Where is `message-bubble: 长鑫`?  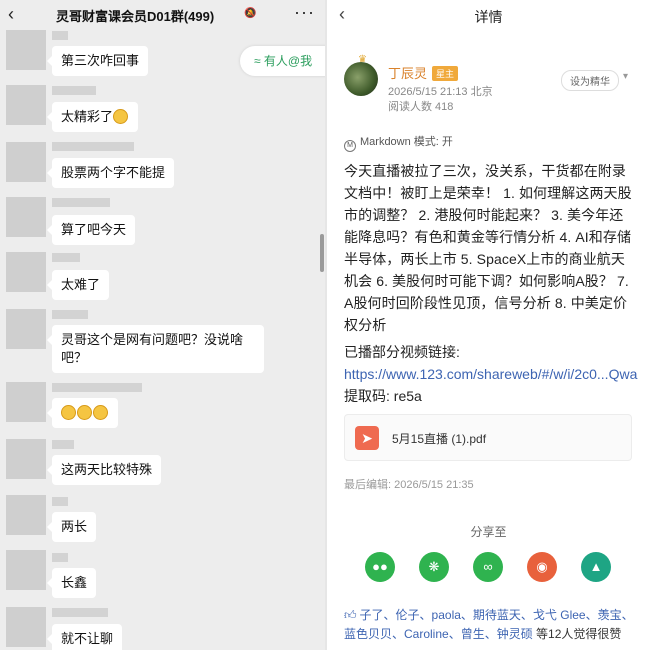
message-bubble: 长鑫 is located at coordinates (71, 583).